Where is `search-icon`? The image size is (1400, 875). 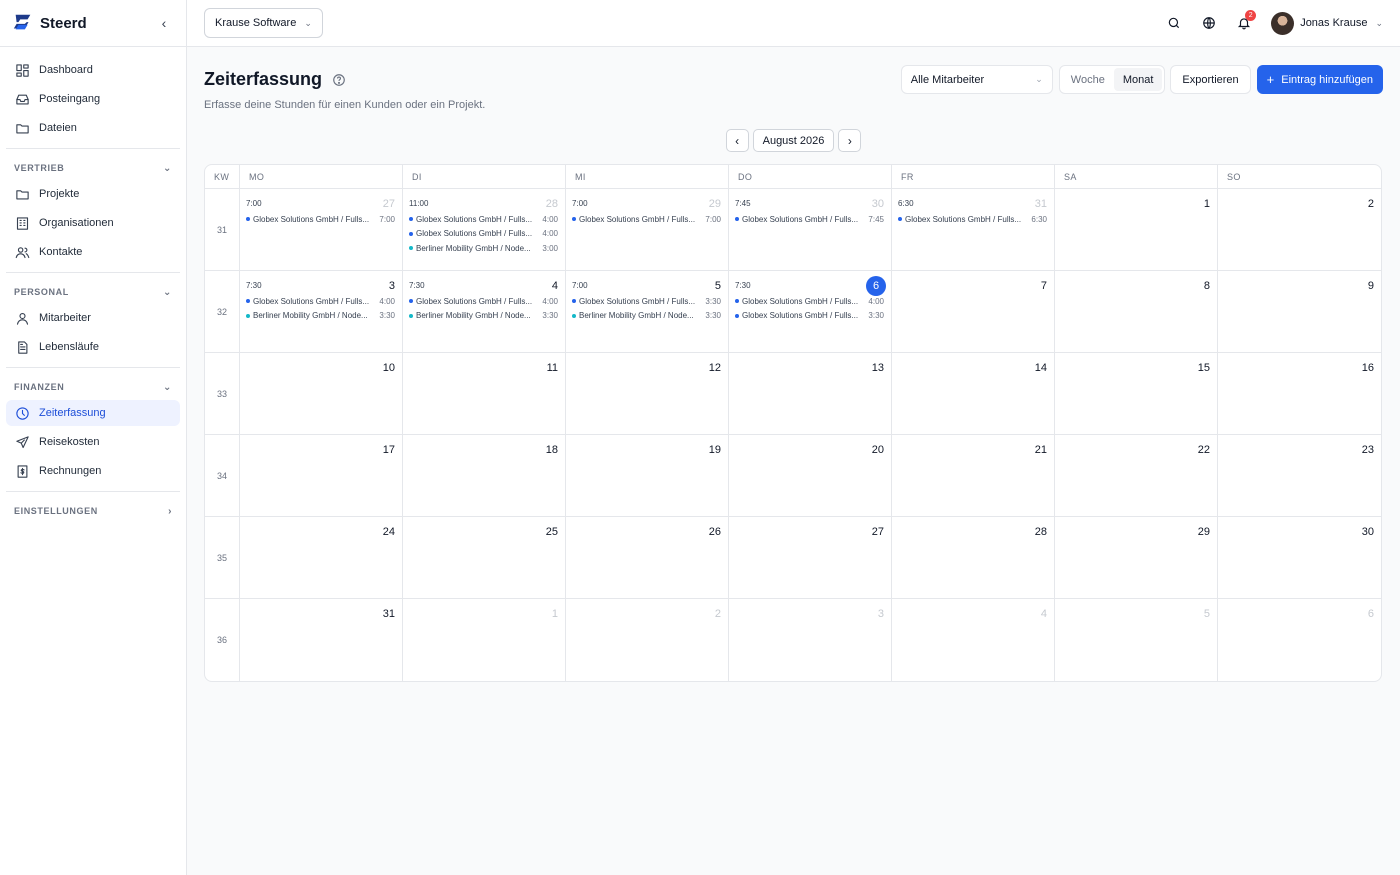 search-icon is located at coordinates (1174, 23).